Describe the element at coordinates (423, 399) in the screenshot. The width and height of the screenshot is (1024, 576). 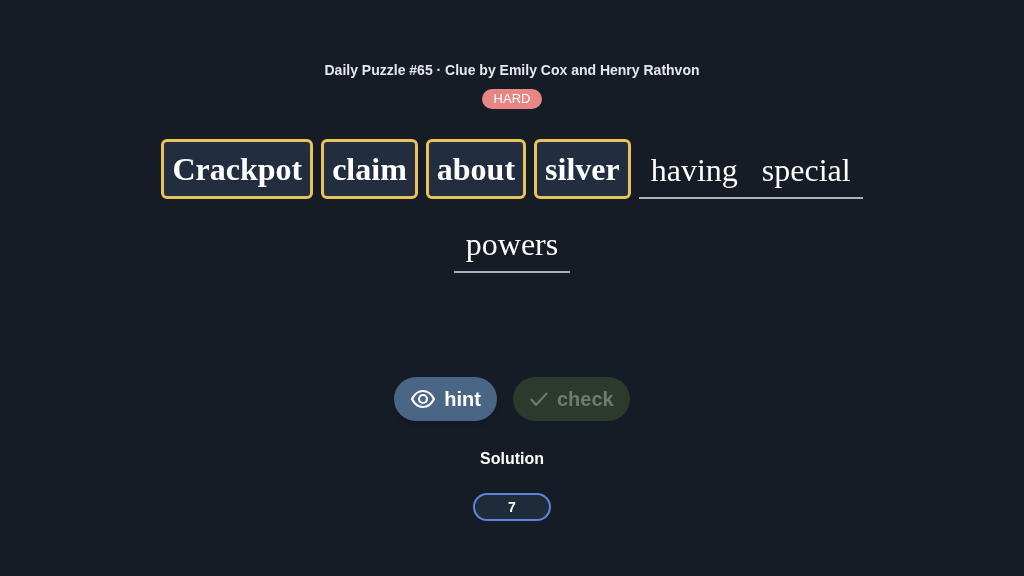
I see `eye-icon` at that location.